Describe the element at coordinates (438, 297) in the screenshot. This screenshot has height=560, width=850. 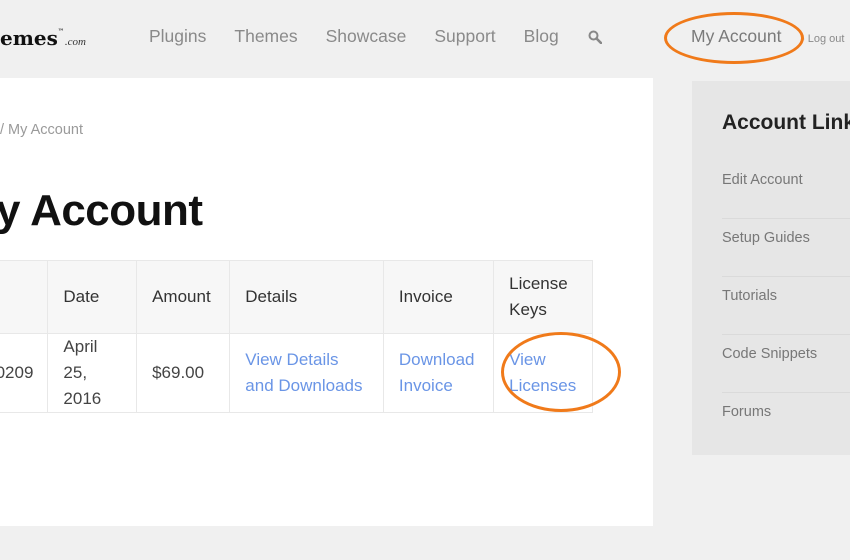
I see `col-invoice: Invoice` at that location.